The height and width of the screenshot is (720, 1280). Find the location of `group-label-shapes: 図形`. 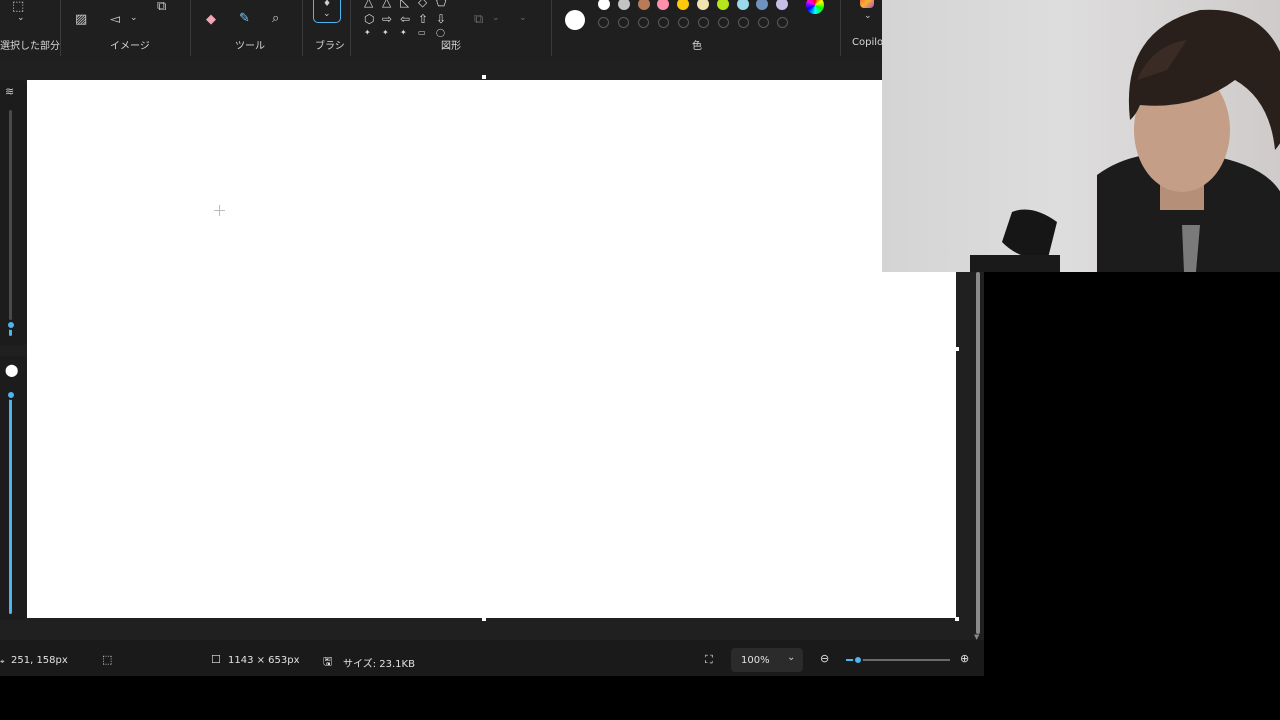

group-label-shapes: 図形 is located at coordinates (451, 46).